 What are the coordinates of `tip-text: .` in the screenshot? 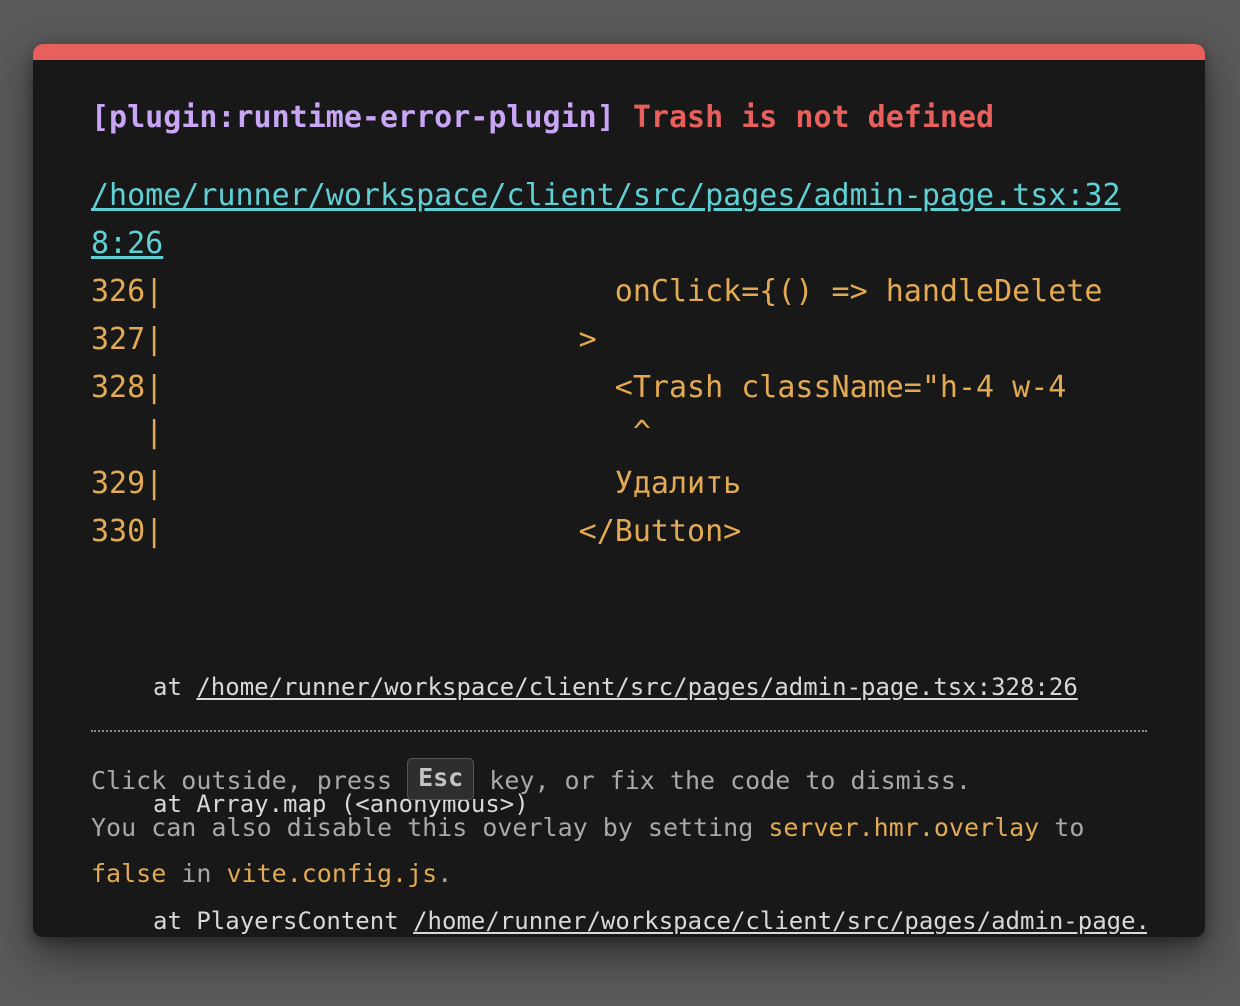 It's located at (445, 873).